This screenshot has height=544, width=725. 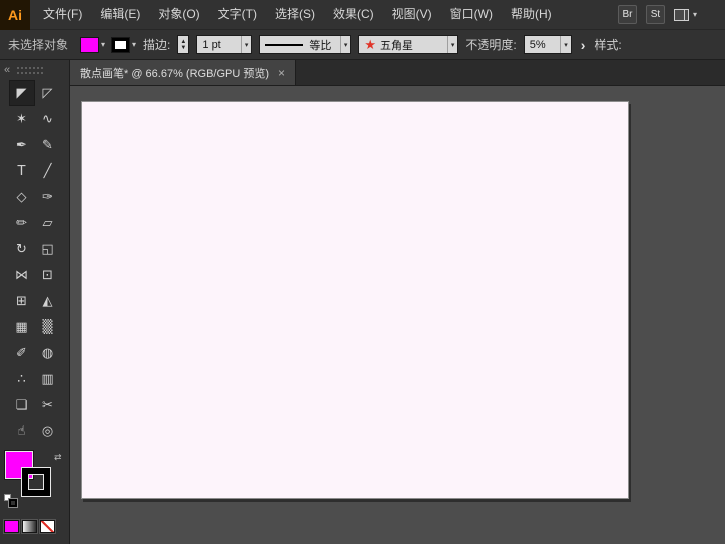 I want to click on zoom-tool: ◎, so click(x=48, y=431).